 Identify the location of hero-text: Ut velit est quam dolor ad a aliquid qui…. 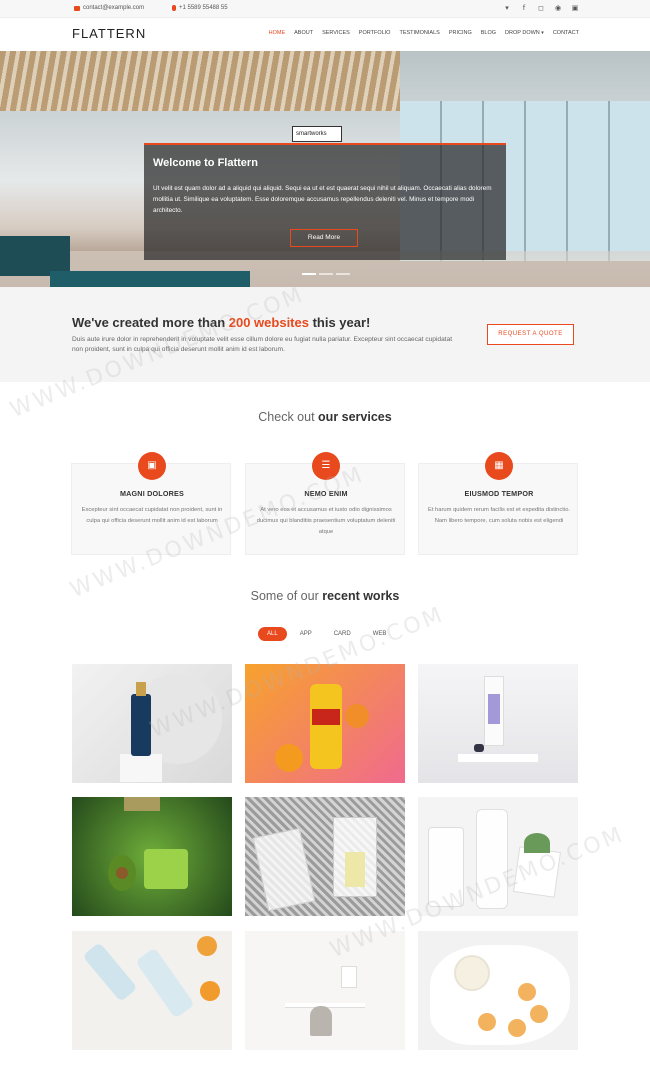
(322, 199).